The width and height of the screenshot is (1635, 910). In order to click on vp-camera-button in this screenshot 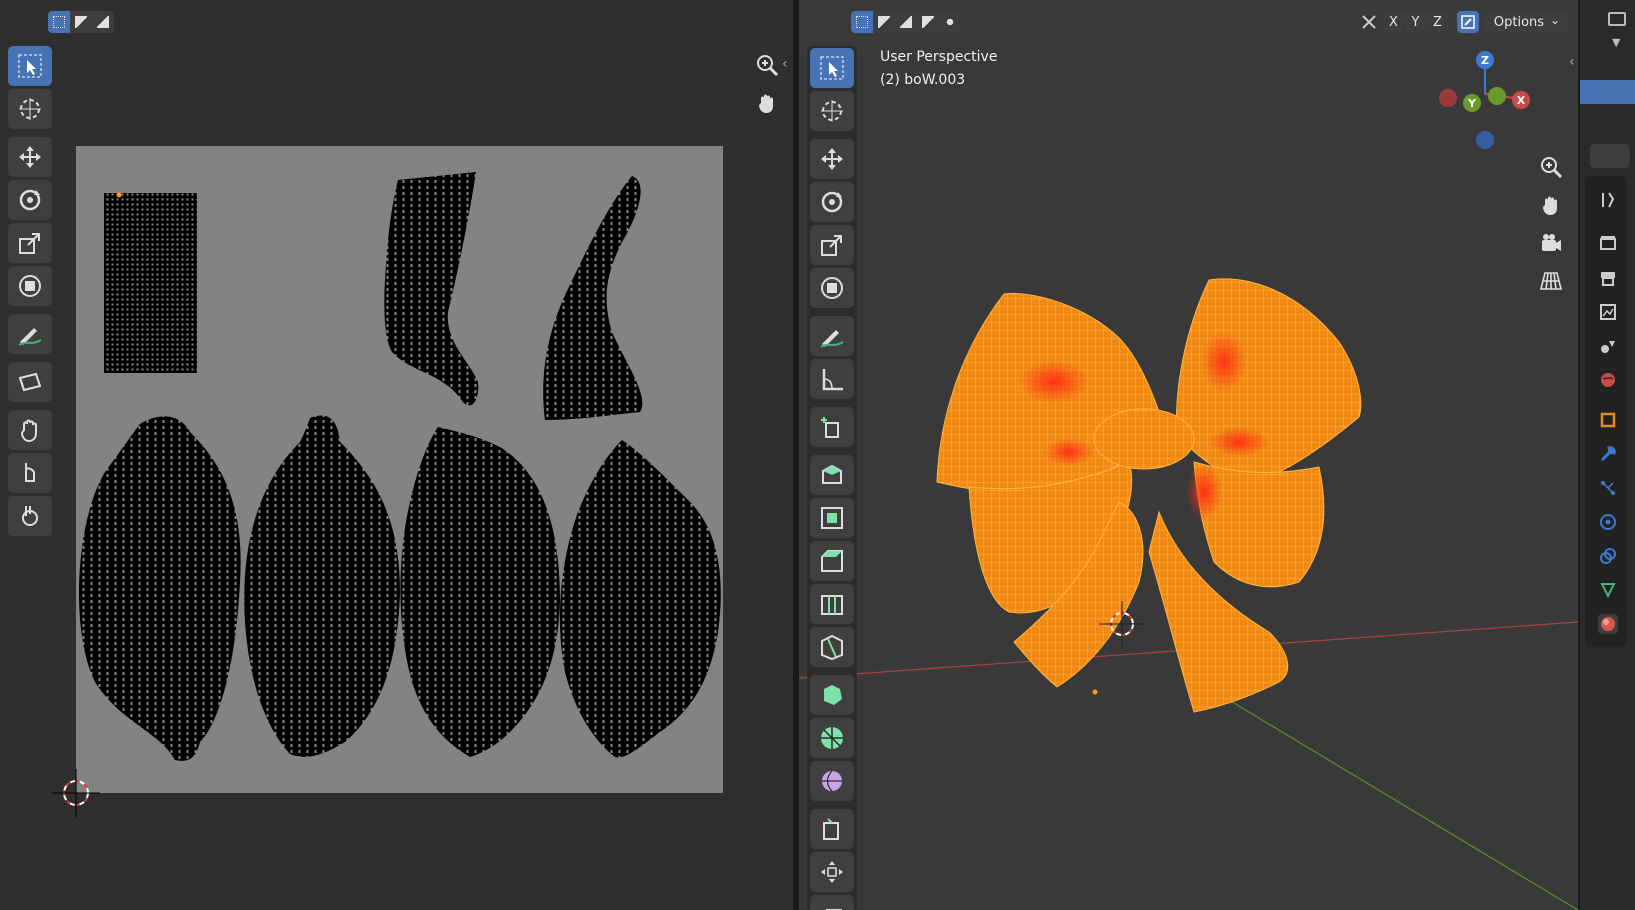, I will do `click(1551, 243)`.